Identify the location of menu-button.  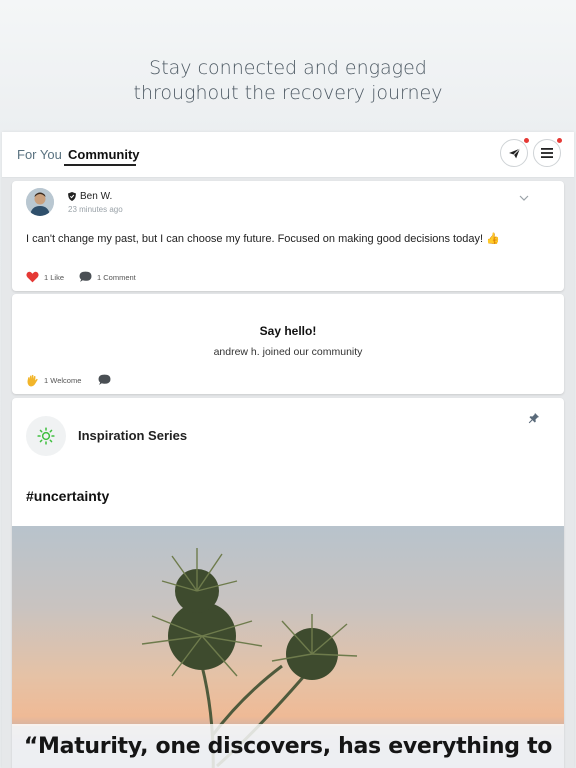
(548, 152).